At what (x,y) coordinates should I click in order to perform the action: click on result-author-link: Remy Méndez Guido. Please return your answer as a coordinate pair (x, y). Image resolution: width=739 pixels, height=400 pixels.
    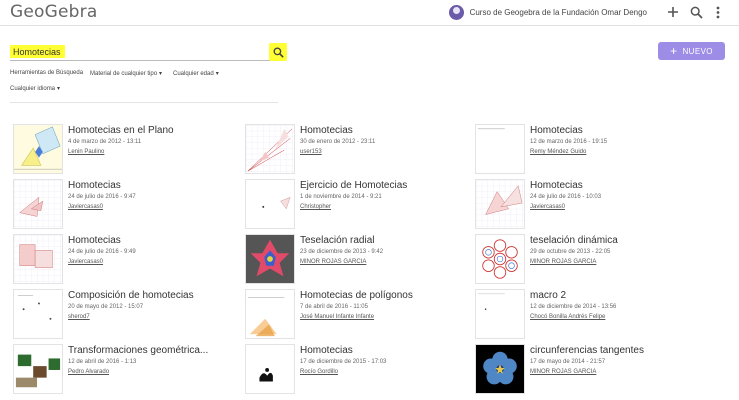
    Looking at the image, I should click on (558, 152).